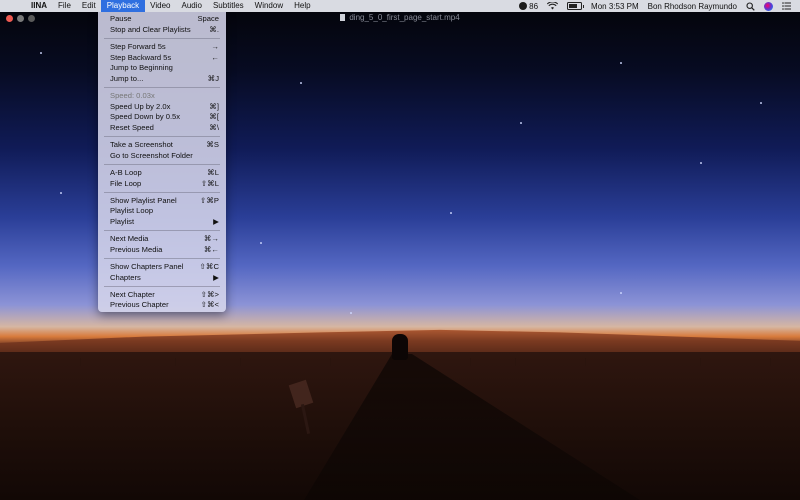 This screenshot has width=800, height=500. Describe the element at coordinates (302, 6) in the screenshot. I see `menu-help: Help` at that location.